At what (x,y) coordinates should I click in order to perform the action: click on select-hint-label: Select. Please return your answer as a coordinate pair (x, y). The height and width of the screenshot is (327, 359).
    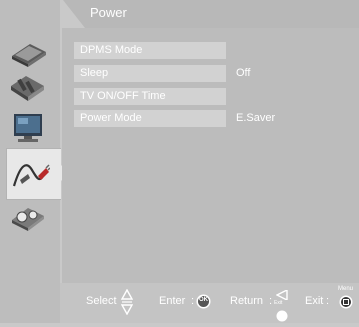
    Looking at the image, I should click on (101, 301).